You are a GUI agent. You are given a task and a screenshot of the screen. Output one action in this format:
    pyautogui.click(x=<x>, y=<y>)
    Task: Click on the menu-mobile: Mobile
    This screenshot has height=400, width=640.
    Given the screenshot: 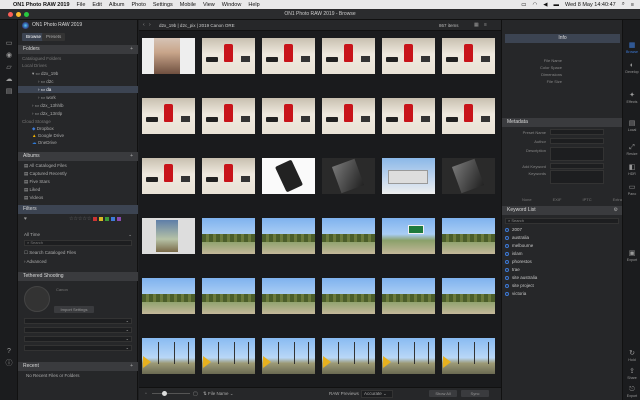 What is the action you would take?
    pyautogui.click(x=188, y=5)
    